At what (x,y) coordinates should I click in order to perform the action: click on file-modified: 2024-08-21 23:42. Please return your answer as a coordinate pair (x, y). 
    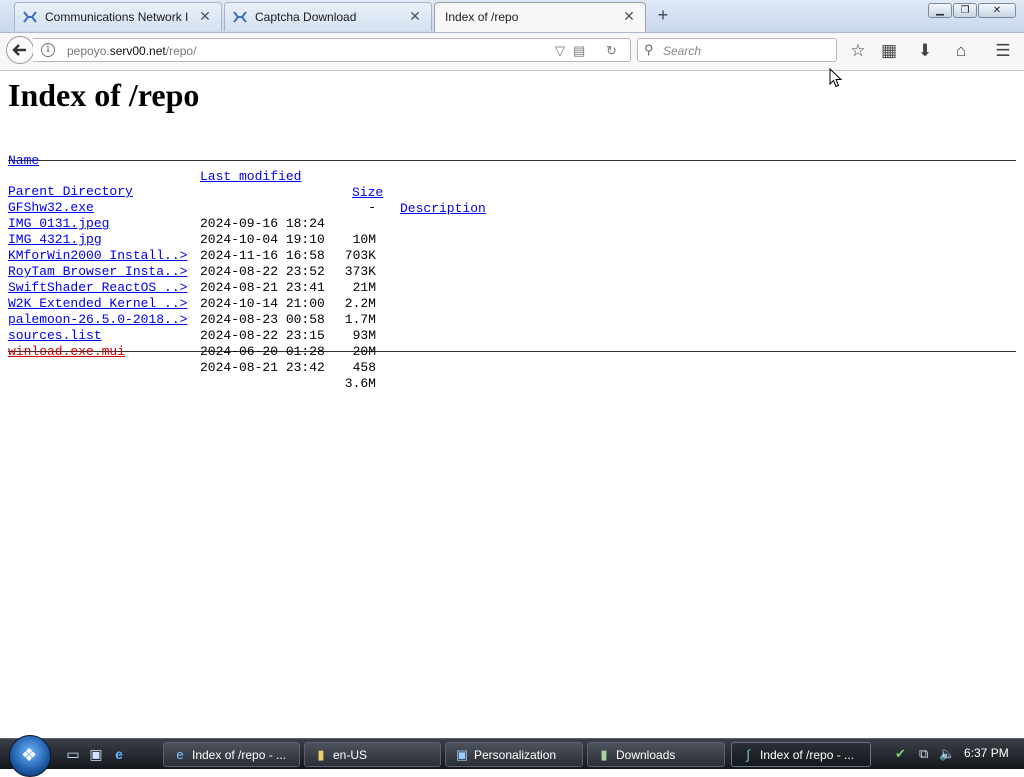
    Looking at the image, I should click on (262, 367).